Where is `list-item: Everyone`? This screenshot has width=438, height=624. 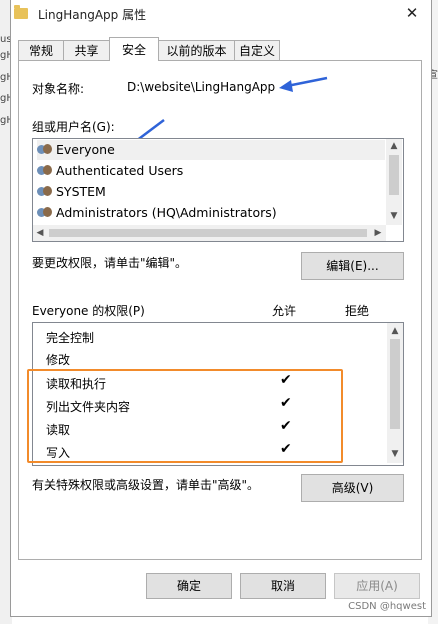
list-item: Everyone is located at coordinates (211, 150).